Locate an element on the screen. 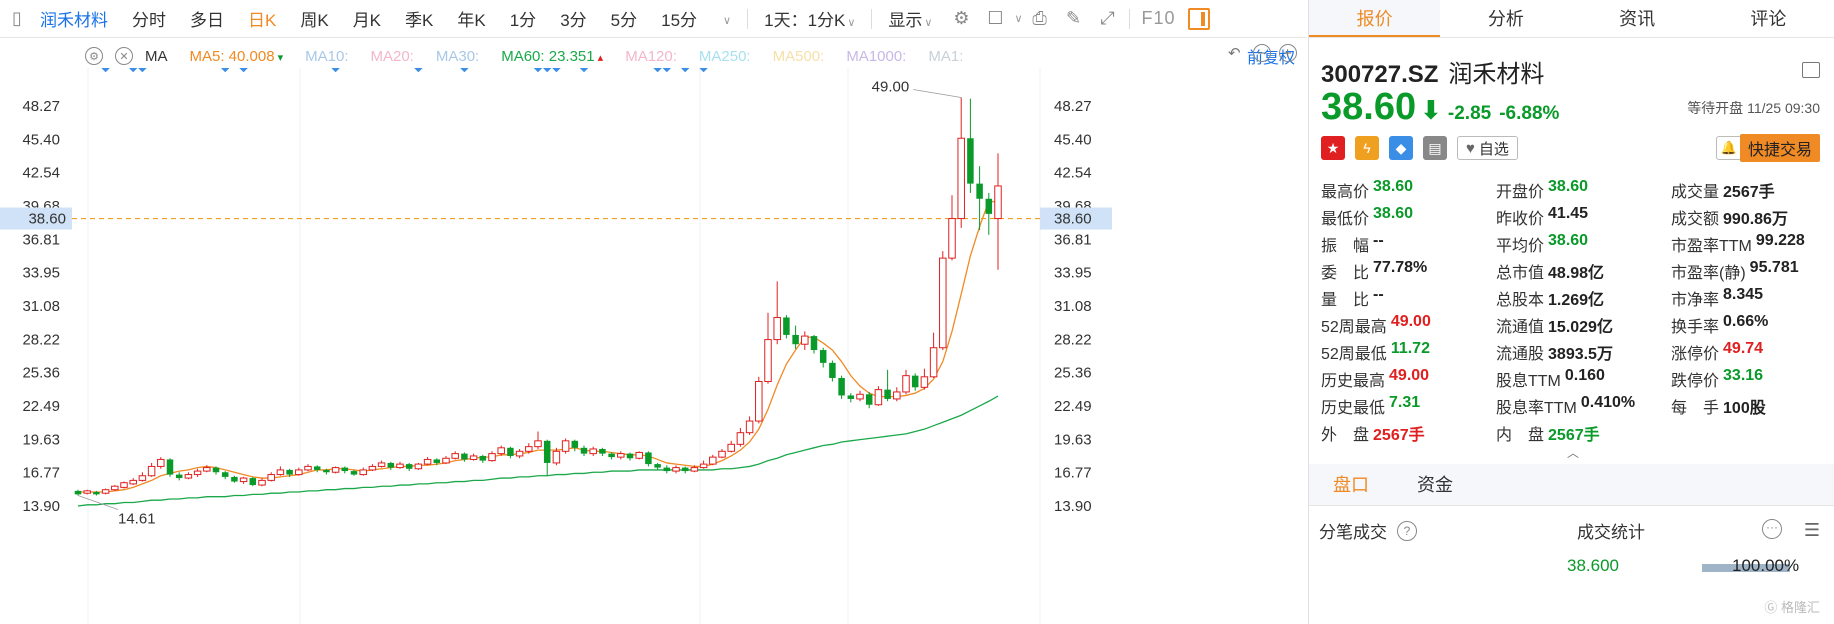 This screenshot has height=624, width=1834. undo-icon: ↶ is located at coordinates (1234, 53).